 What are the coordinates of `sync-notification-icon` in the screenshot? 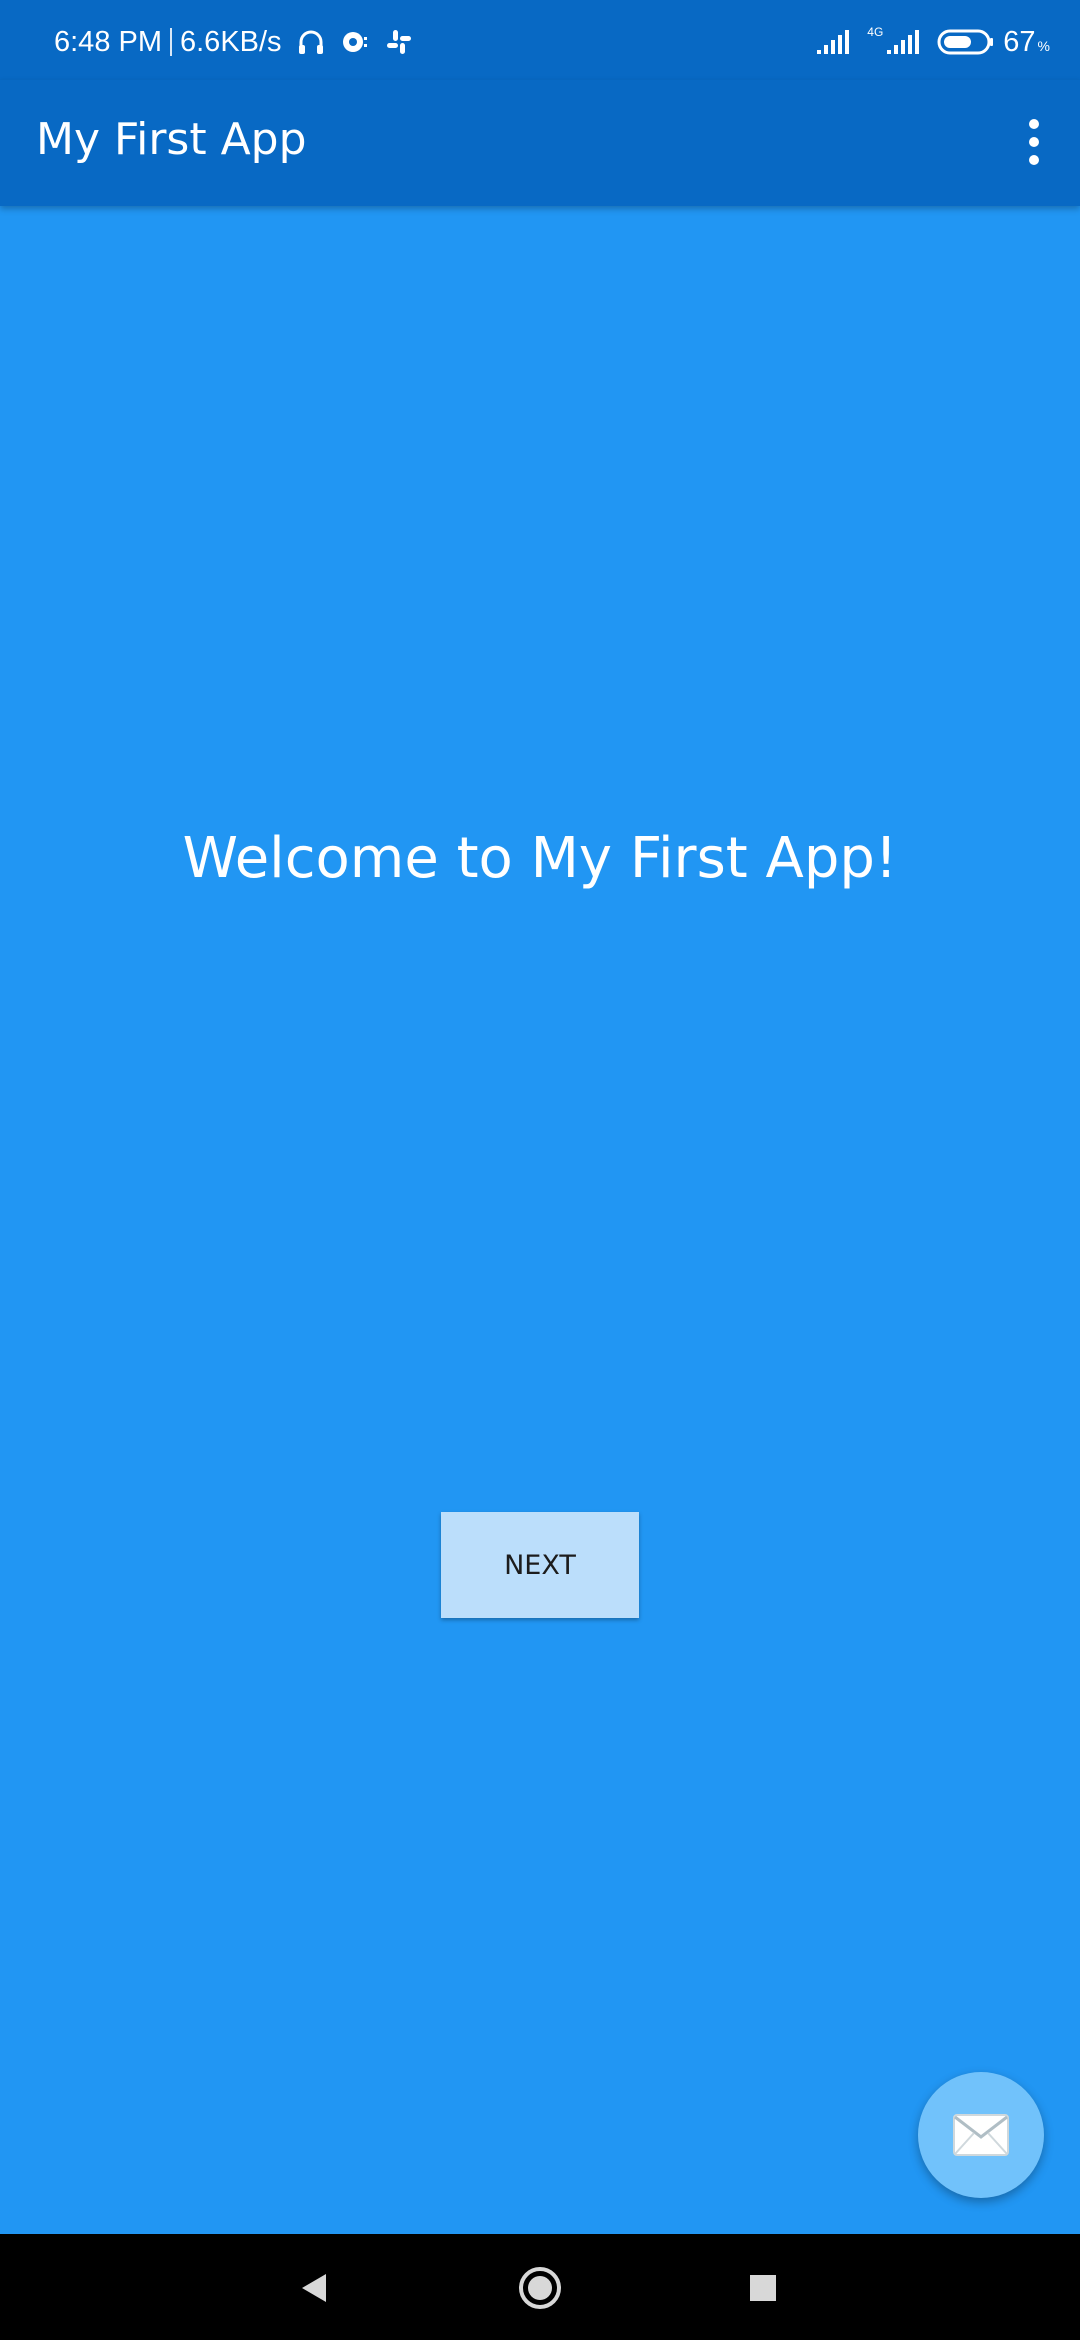 It's located at (354, 42).